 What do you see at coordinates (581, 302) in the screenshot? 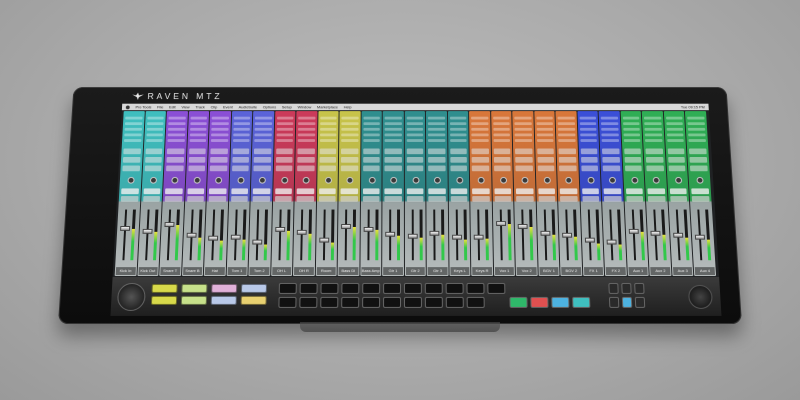
I see `batch-accent-button` at bounding box center [581, 302].